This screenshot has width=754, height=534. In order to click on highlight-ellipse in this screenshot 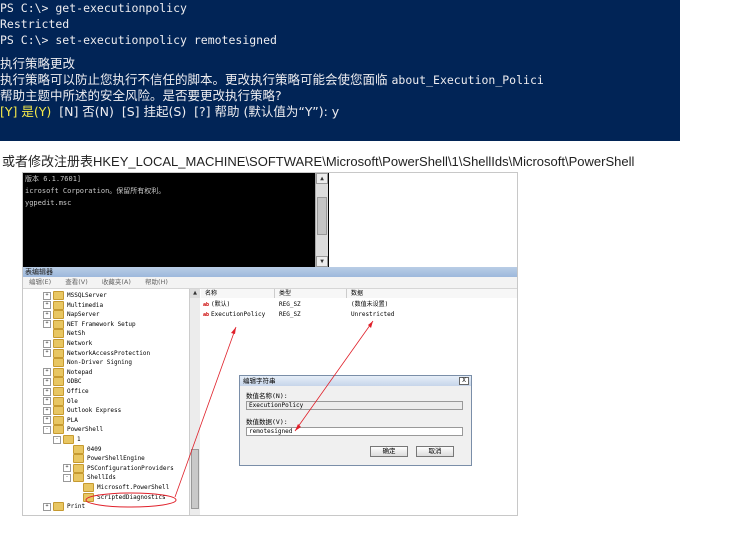, I will do `click(131, 500)`.